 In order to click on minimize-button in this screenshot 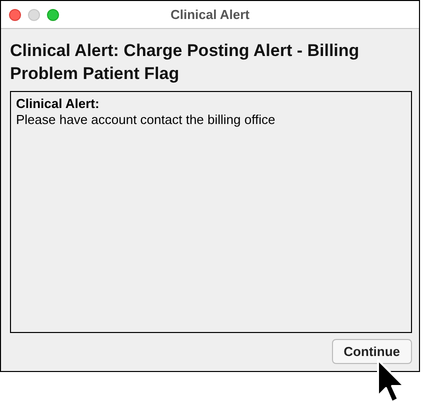, I will do `click(34, 14)`.